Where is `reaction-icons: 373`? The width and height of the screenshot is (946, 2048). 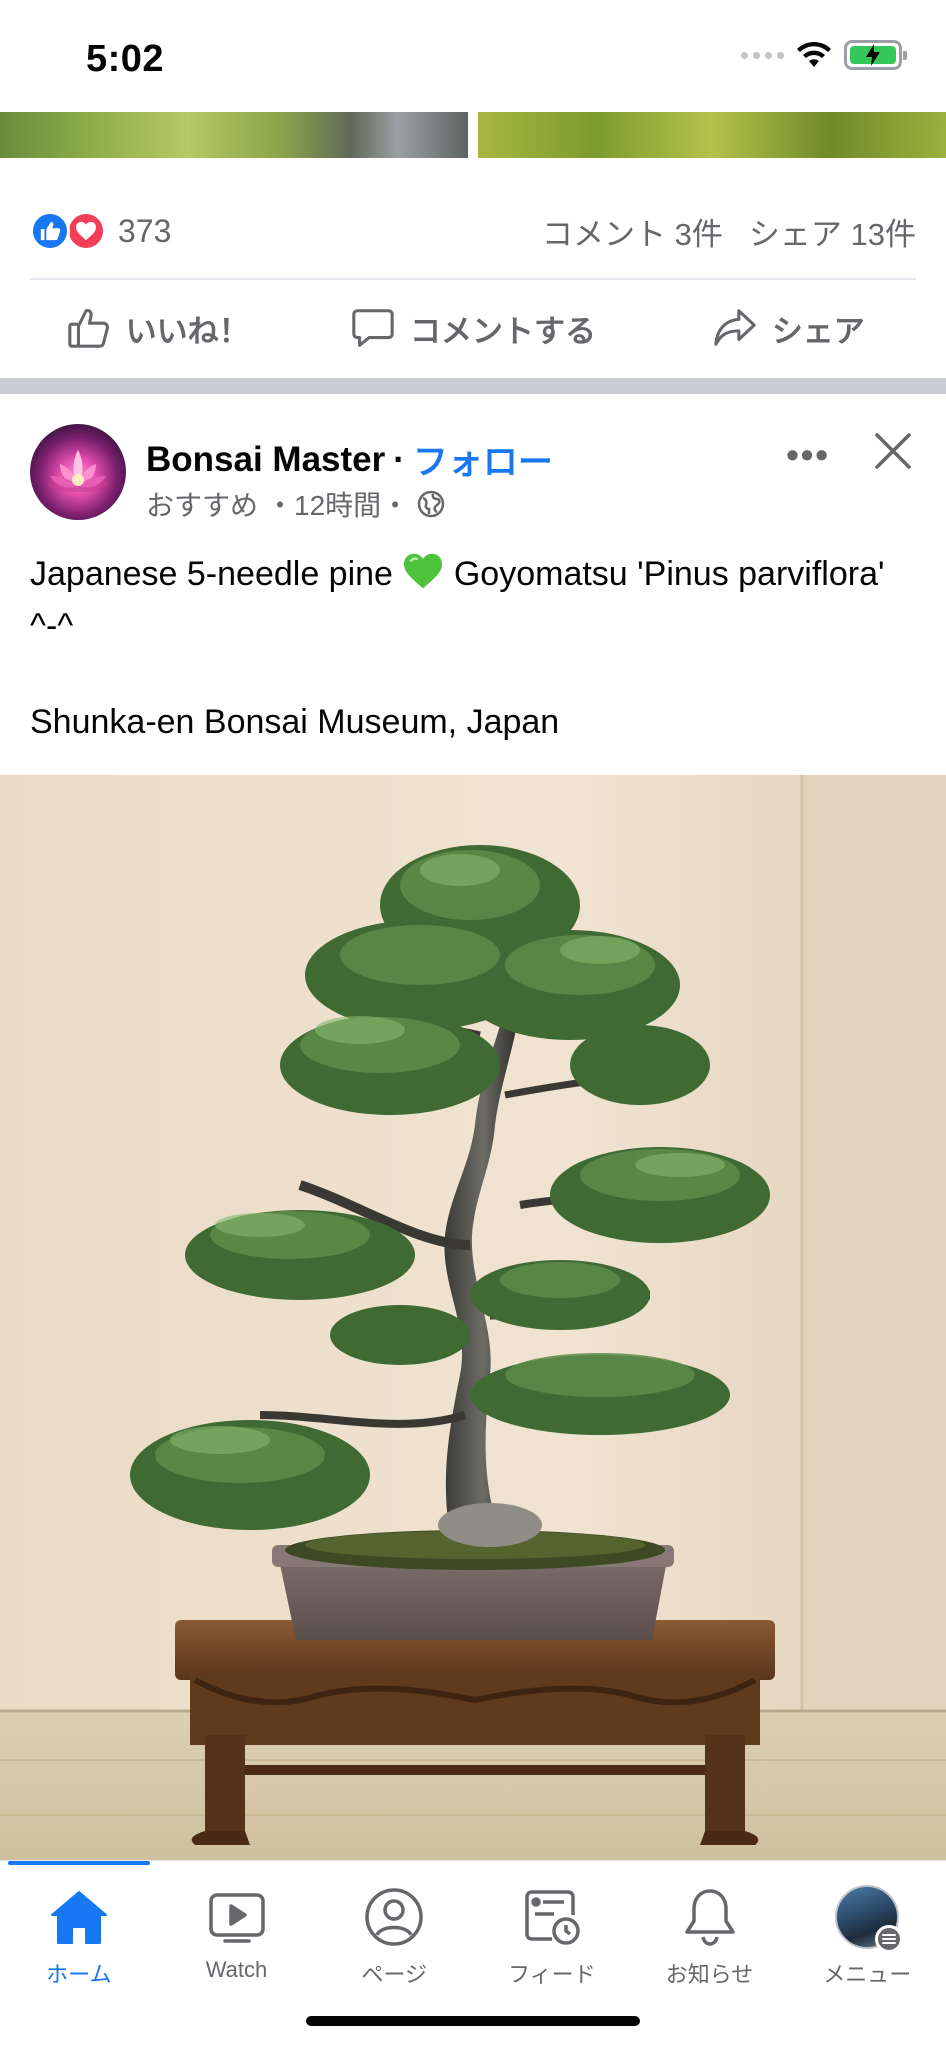 reaction-icons: 373 is located at coordinates (100, 231).